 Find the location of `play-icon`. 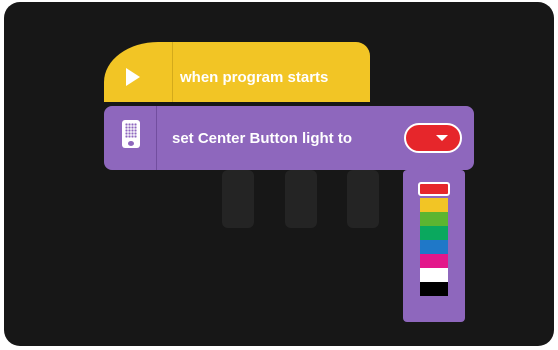

play-icon is located at coordinates (133, 77).